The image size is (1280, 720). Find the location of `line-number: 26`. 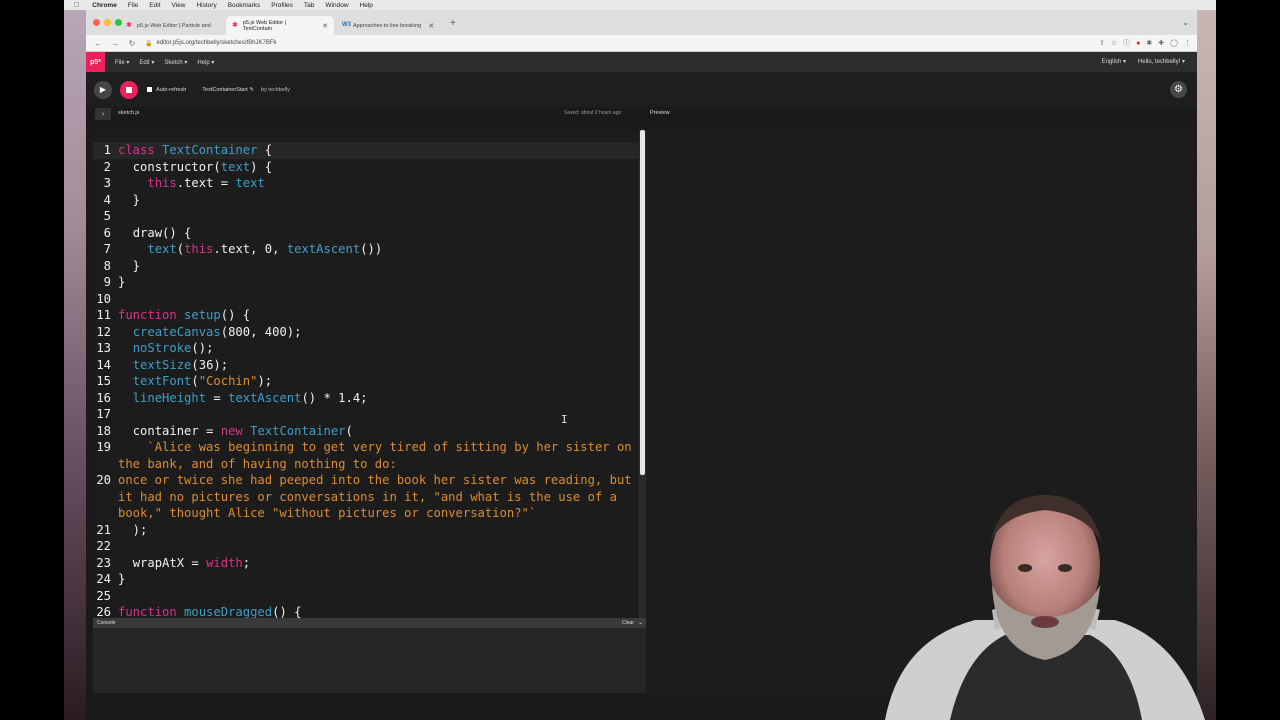

line-number: 26 is located at coordinates (103, 611).